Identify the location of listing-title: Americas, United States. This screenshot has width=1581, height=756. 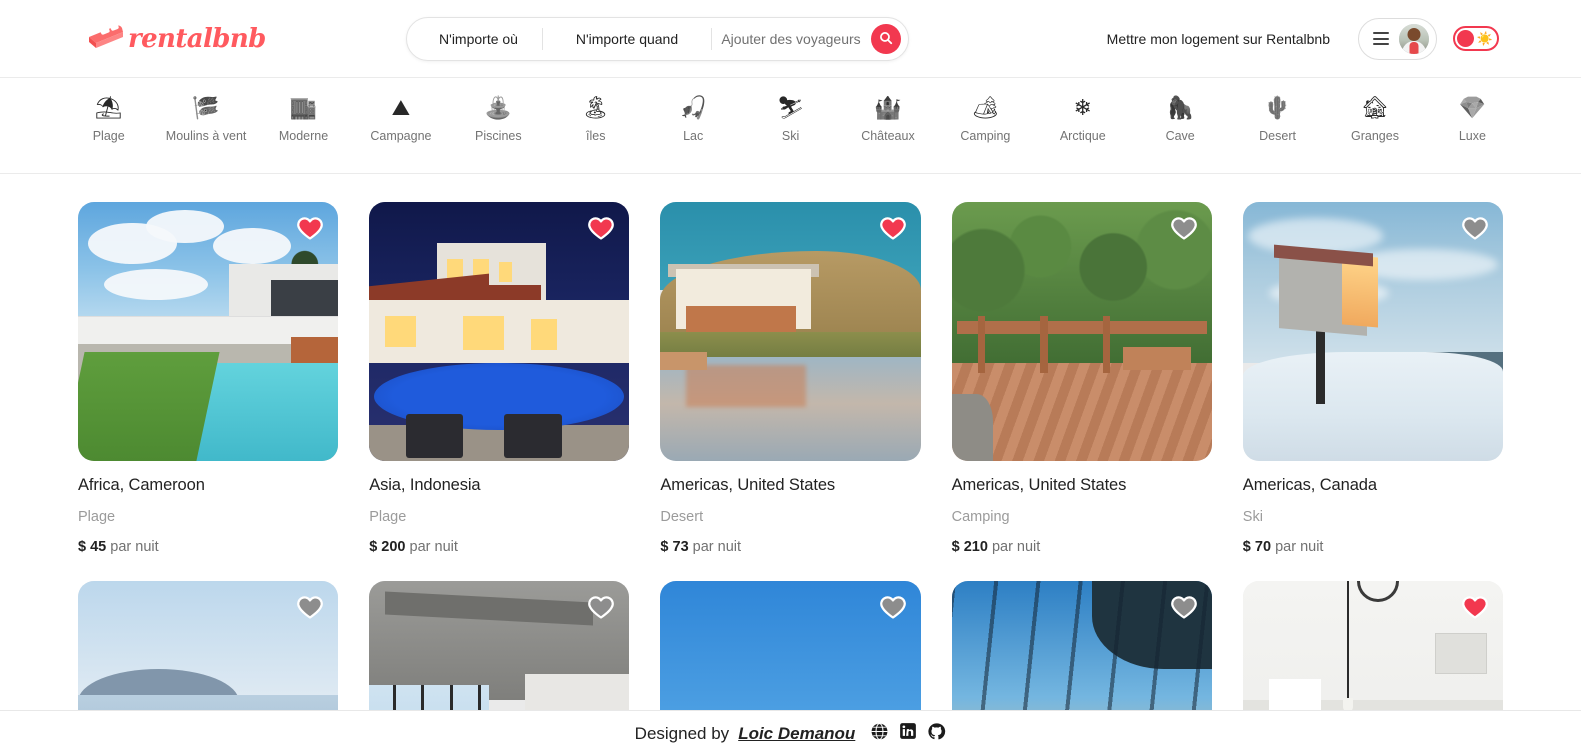
(1039, 485).